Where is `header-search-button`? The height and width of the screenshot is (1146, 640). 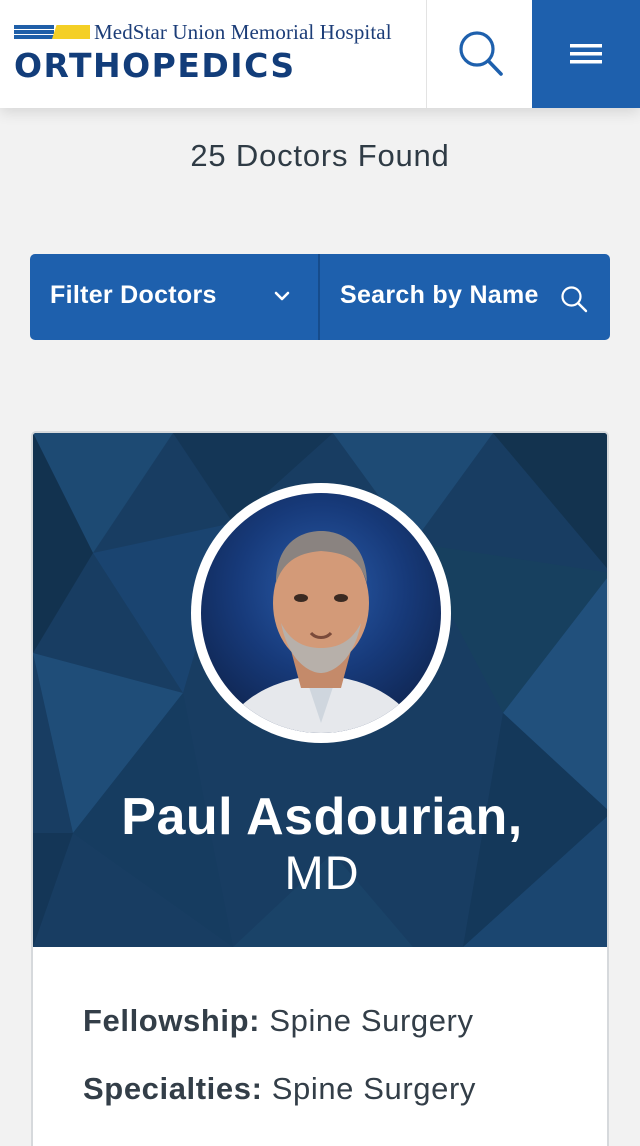 header-search-button is located at coordinates (479, 54).